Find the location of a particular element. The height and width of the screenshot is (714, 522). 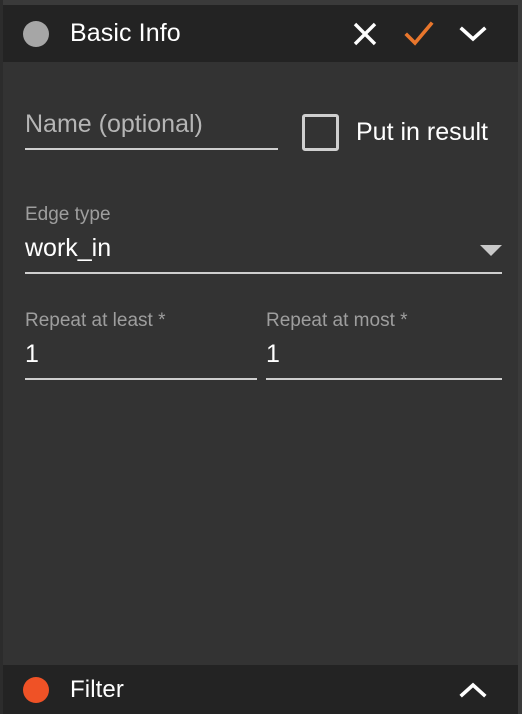

name-input-placeholder: Name (optional) is located at coordinates (151, 124).